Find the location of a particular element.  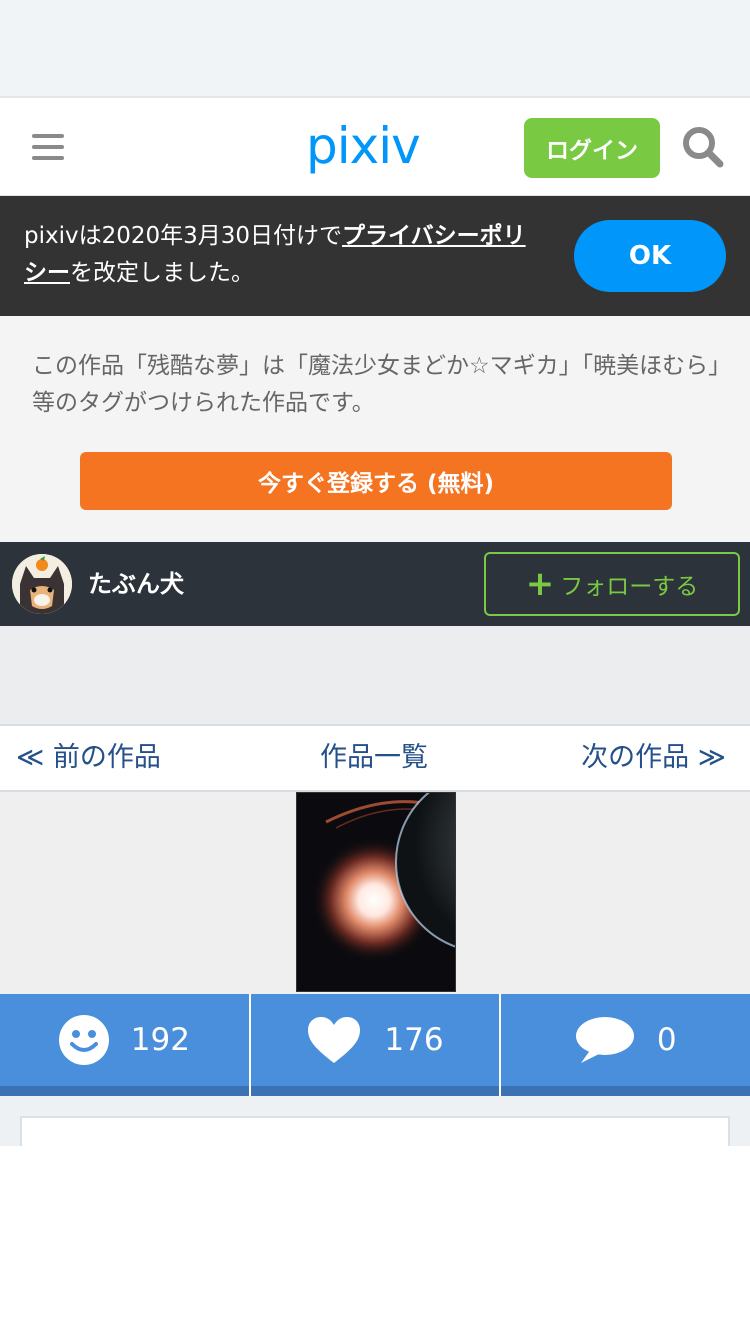

card-frame is located at coordinates (375, 1131).